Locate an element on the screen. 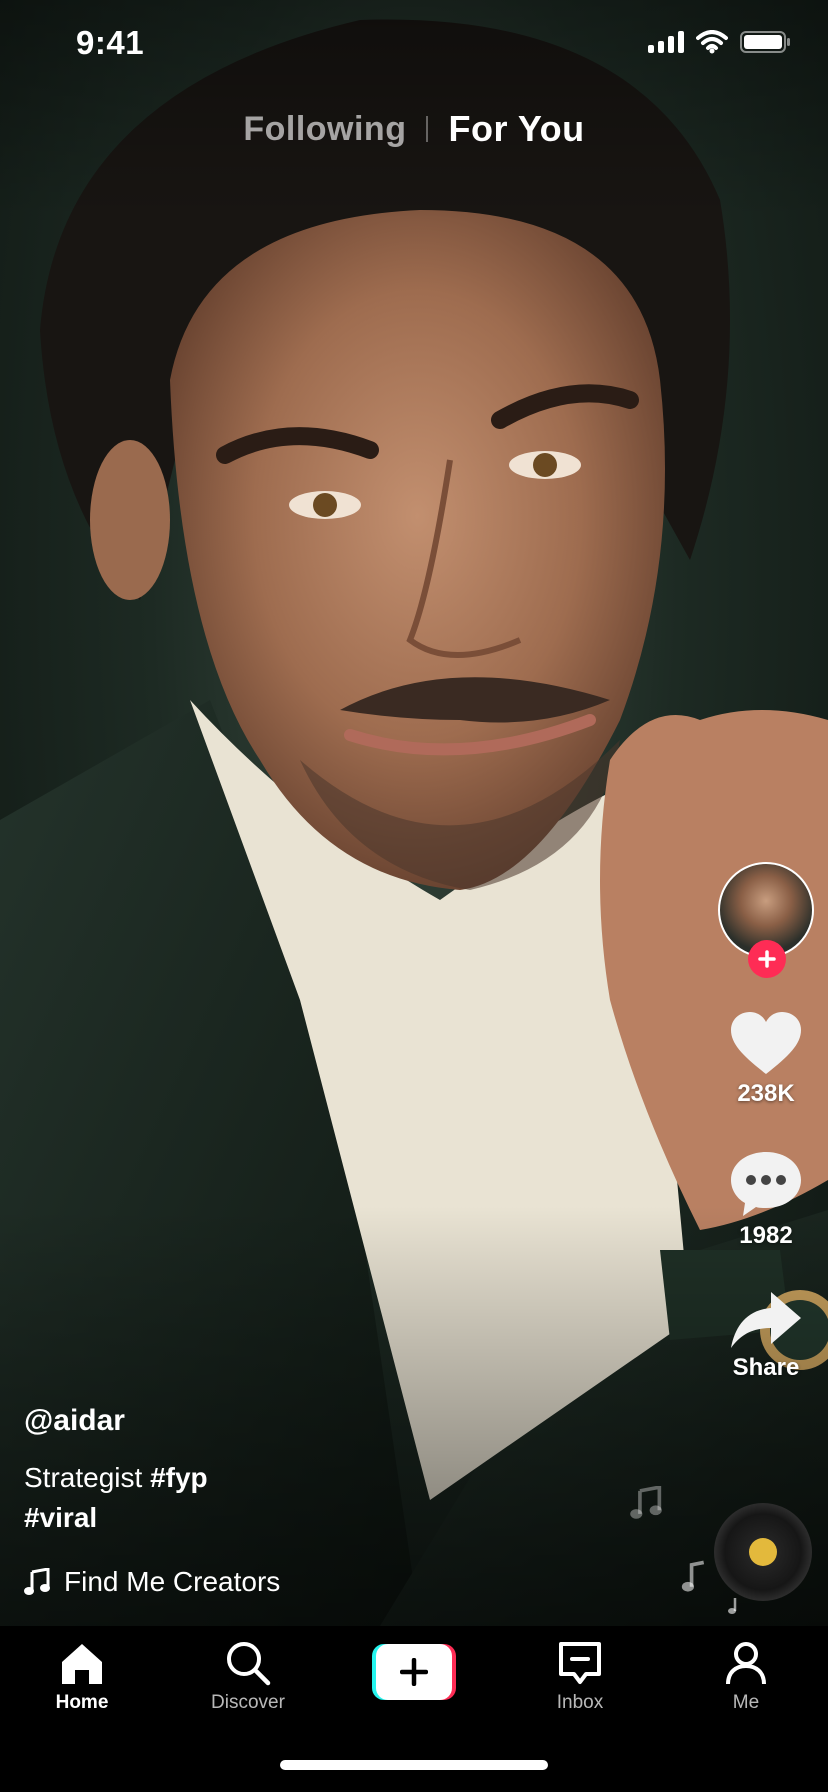 The width and height of the screenshot is (828, 1792). share-button: Share is located at coordinates (766, 1335).